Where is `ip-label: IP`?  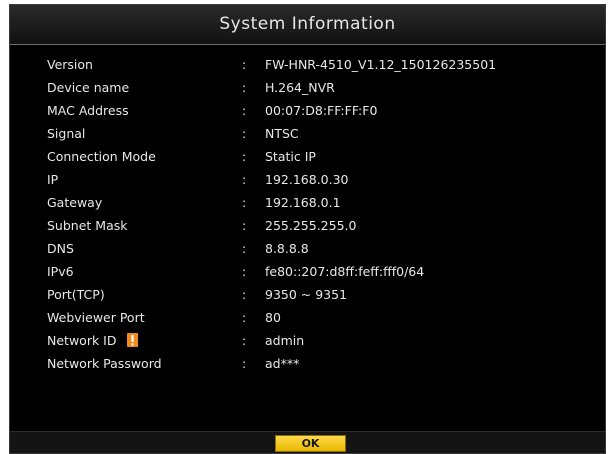
ip-label: IP is located at coordinates (53, 179).